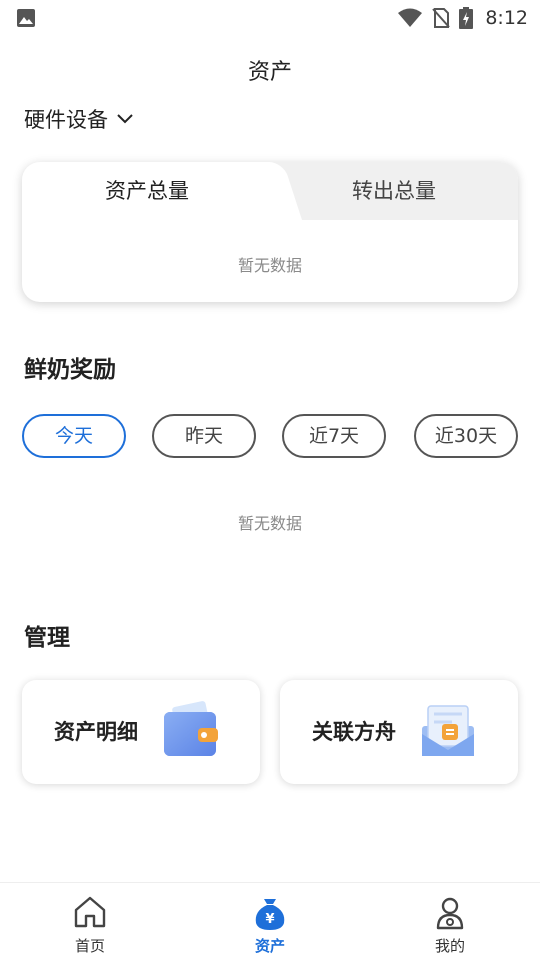 This screenshot has height=961, width=540. Describe the element at coordinates (441, 18) in the screenshot. I see `no-sim-icon` at that location.